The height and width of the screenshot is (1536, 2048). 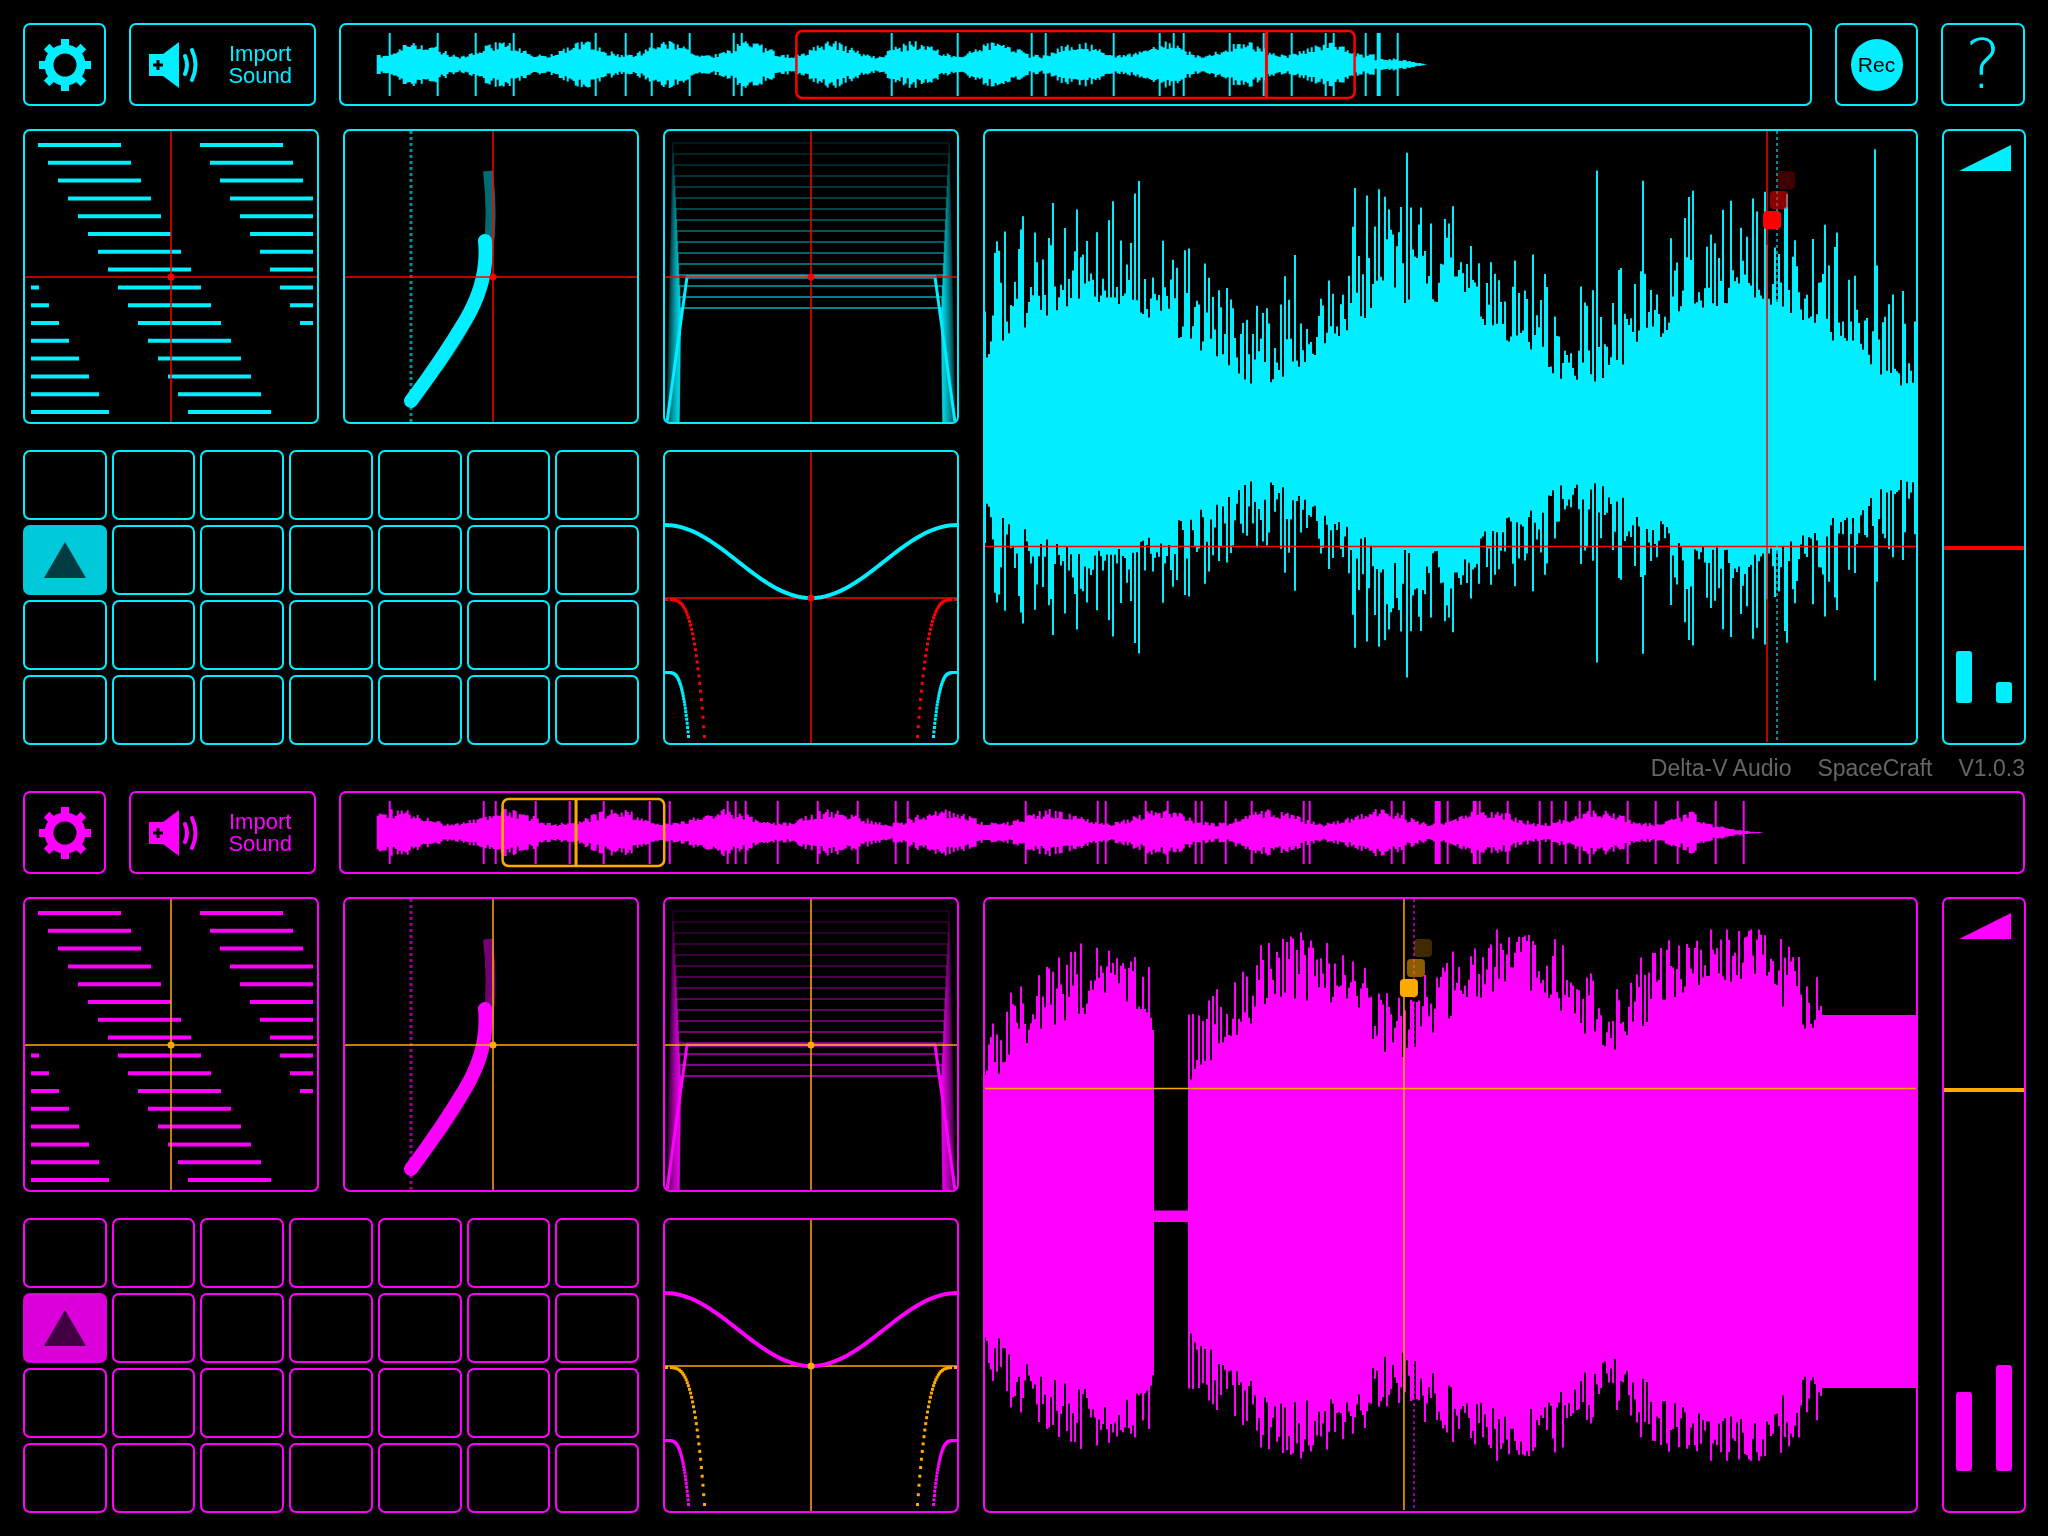 What do you see at coordinates (1182, 832) in the screenshot?
I see `waveform-overview` at bounding box center [1182, 832].